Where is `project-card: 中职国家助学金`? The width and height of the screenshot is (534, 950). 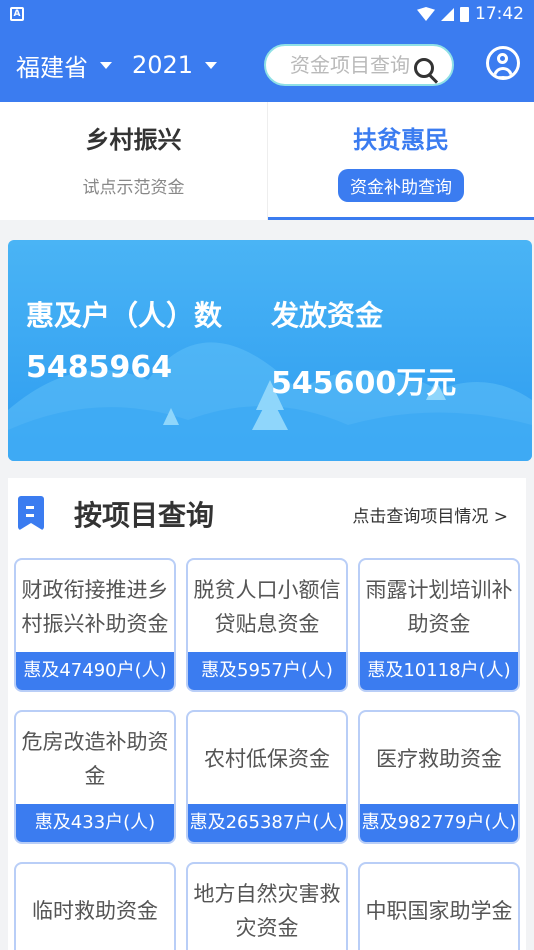 project-card: 中职国家助学金 is located at coordinates (439, 906).